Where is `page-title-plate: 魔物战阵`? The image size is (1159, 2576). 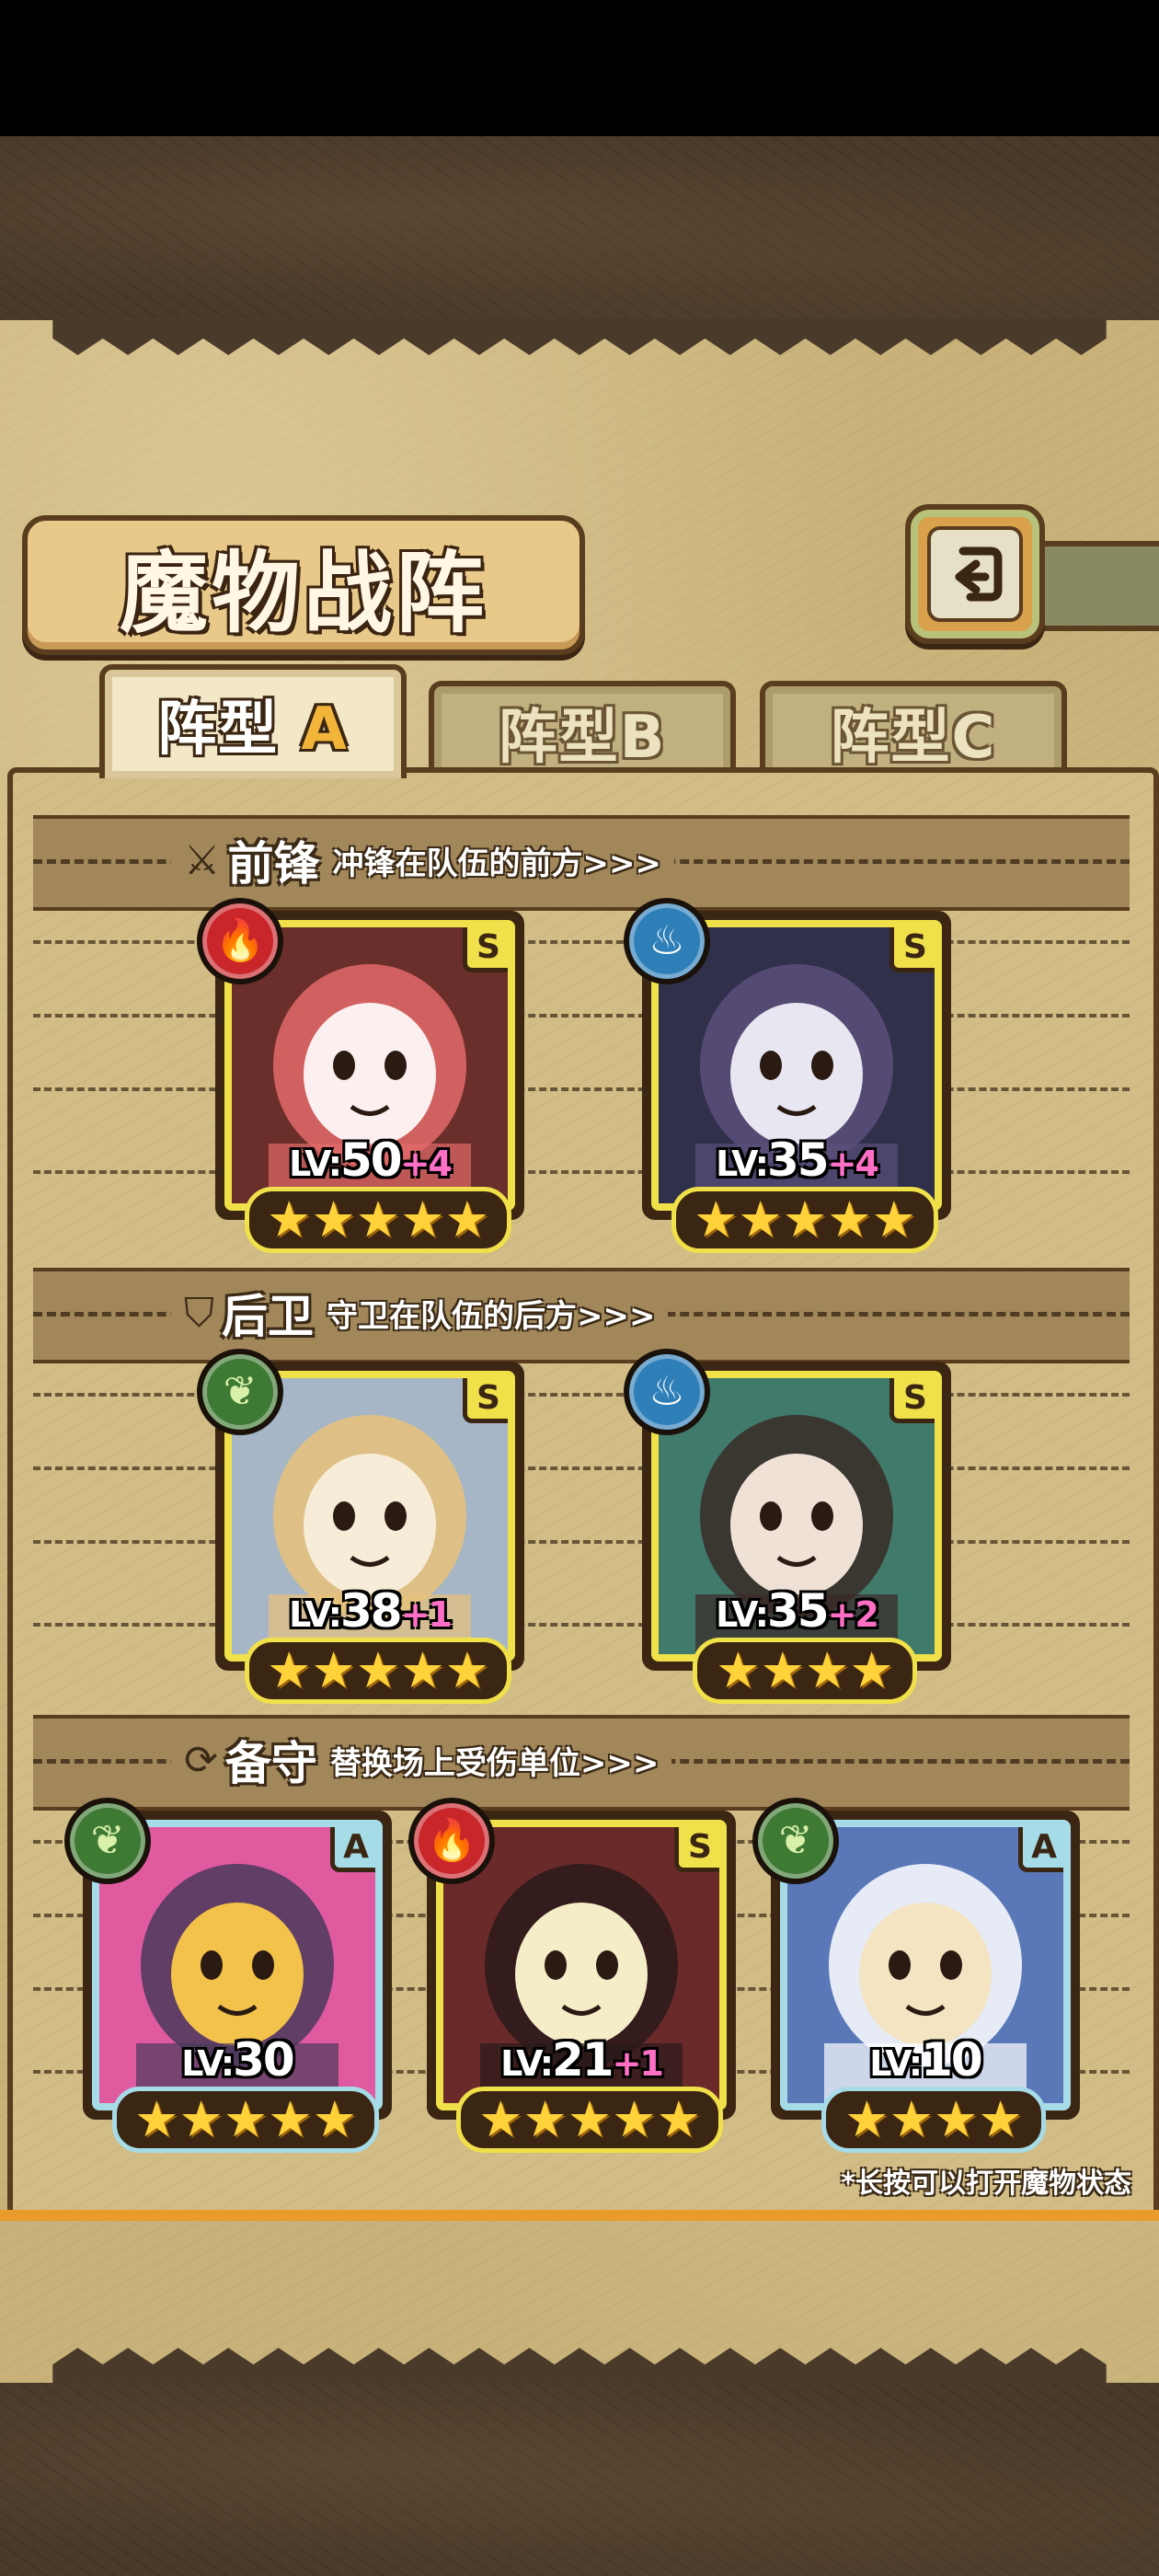
page-title-plate: 魔物战阵 is located at coordinates (303, 585).